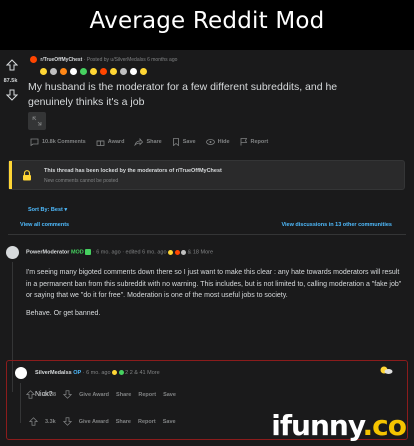  What do you see at coordinates (243, 142) in the screenshot?
I see `flag-icon` at bounding box center [243, 142].